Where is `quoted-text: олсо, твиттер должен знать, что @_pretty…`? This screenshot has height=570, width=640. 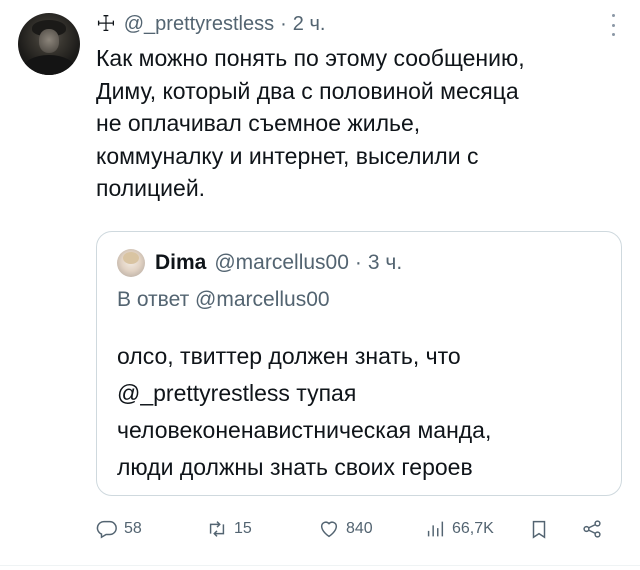 quoted-text: олсо, твиттер должен знать, что @_pretty… is located at coordinates (304, 411).